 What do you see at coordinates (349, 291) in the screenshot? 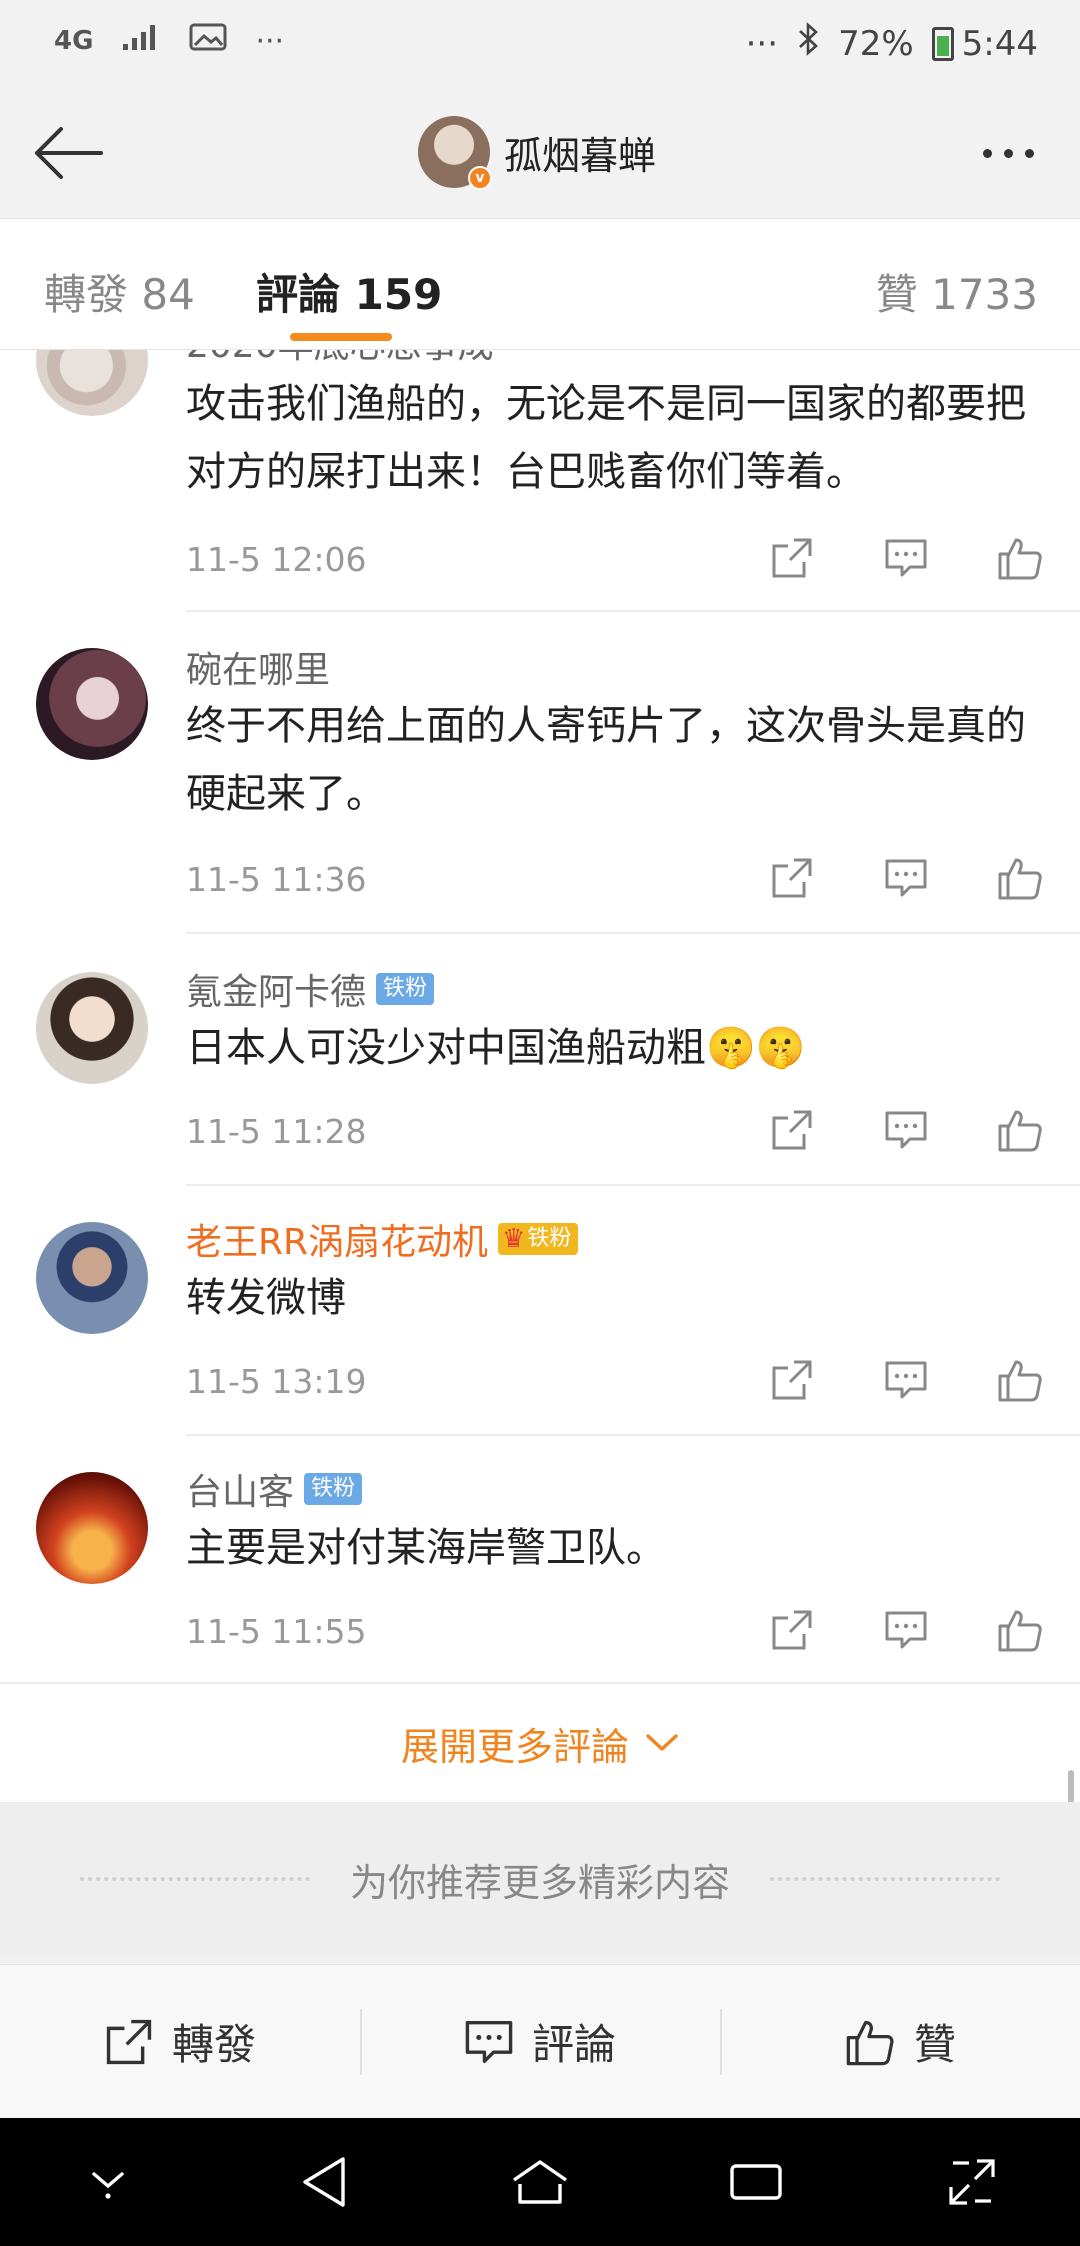
I see `tab-comments: 評論 159` at bounding box center [349, 291].